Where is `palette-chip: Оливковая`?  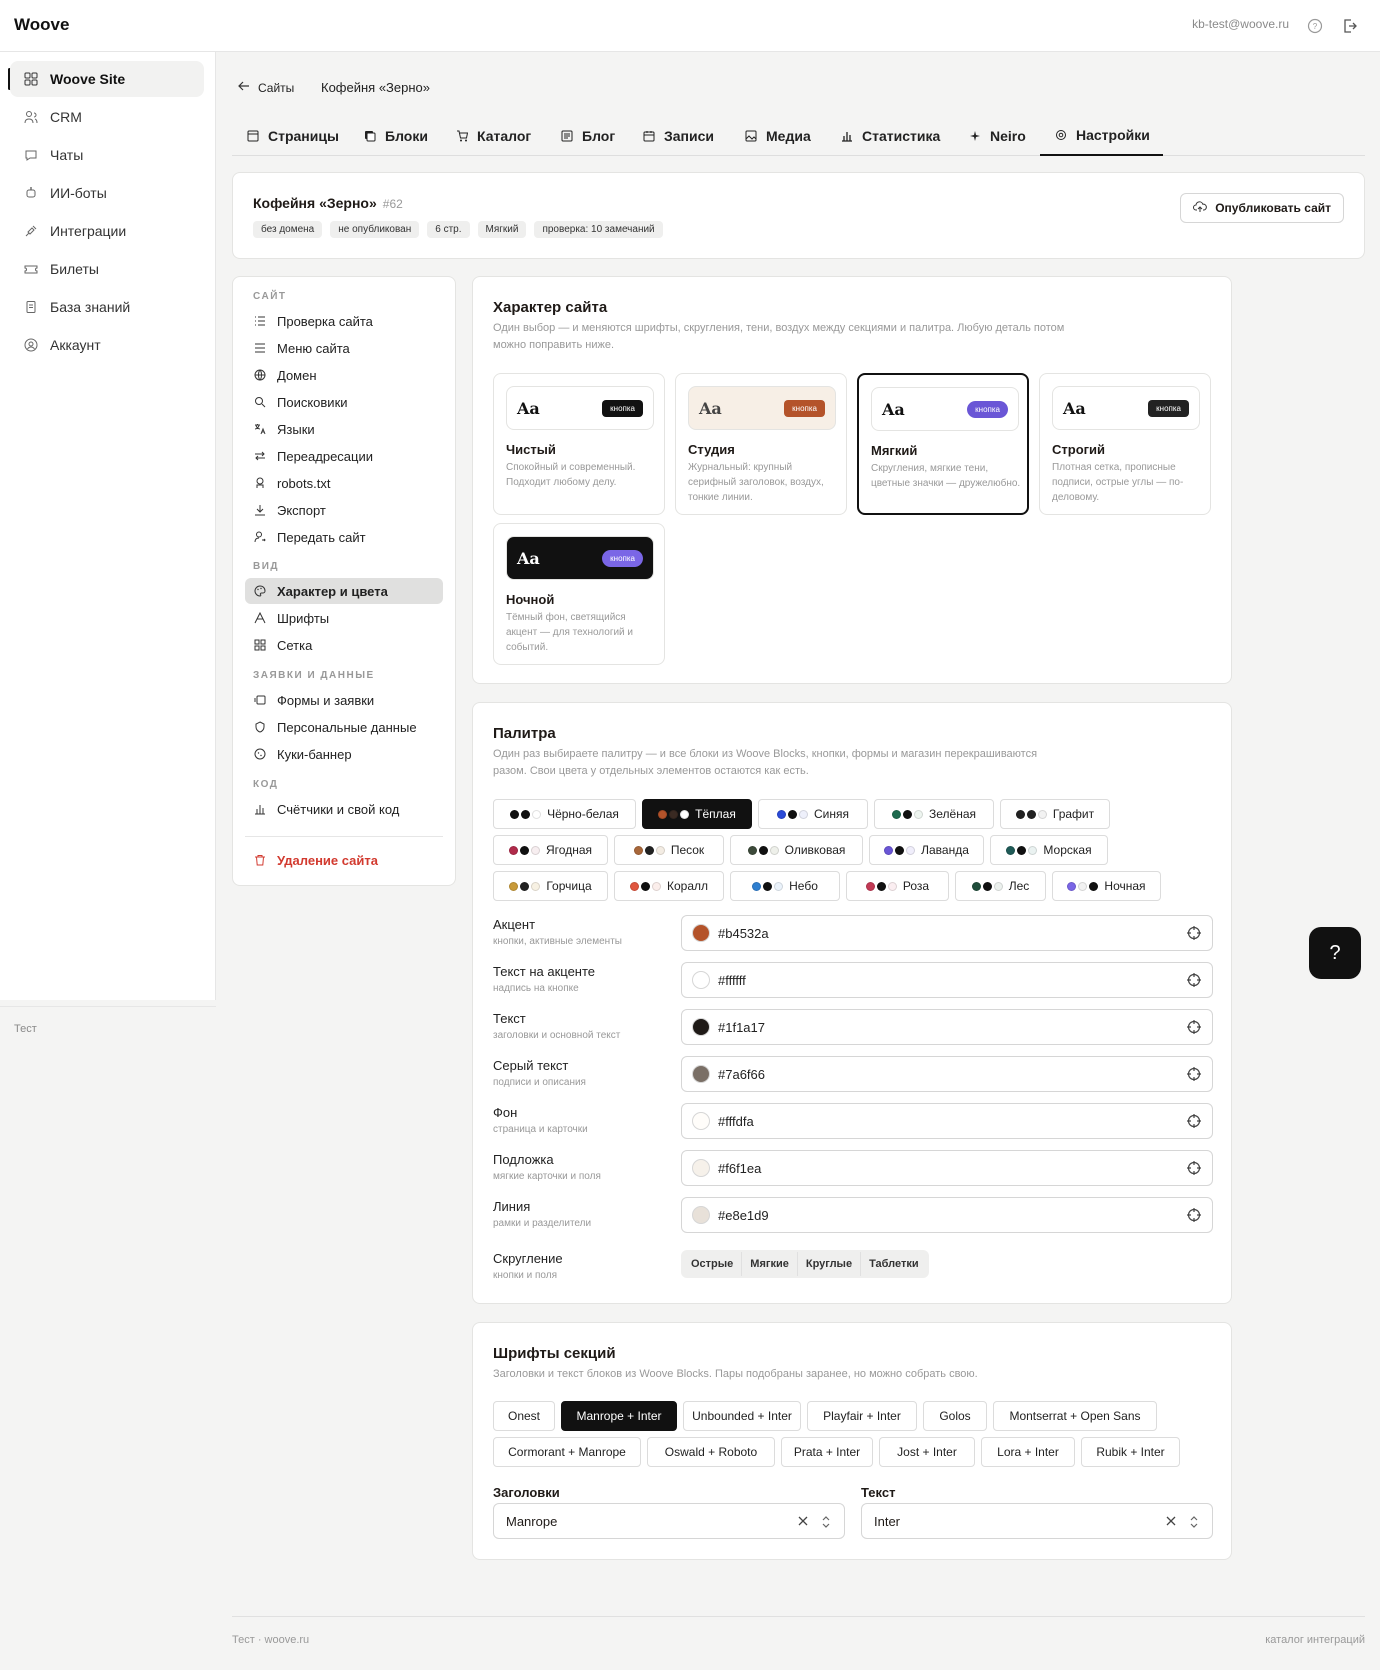
palette-chip: Оливковая is located at coordinates (796, 850).